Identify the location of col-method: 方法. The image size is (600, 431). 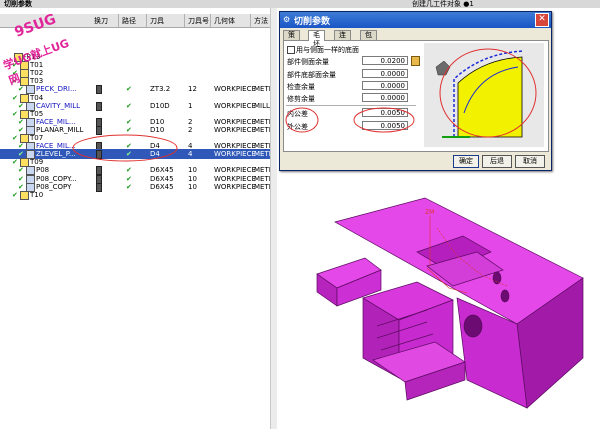
(261, 21).